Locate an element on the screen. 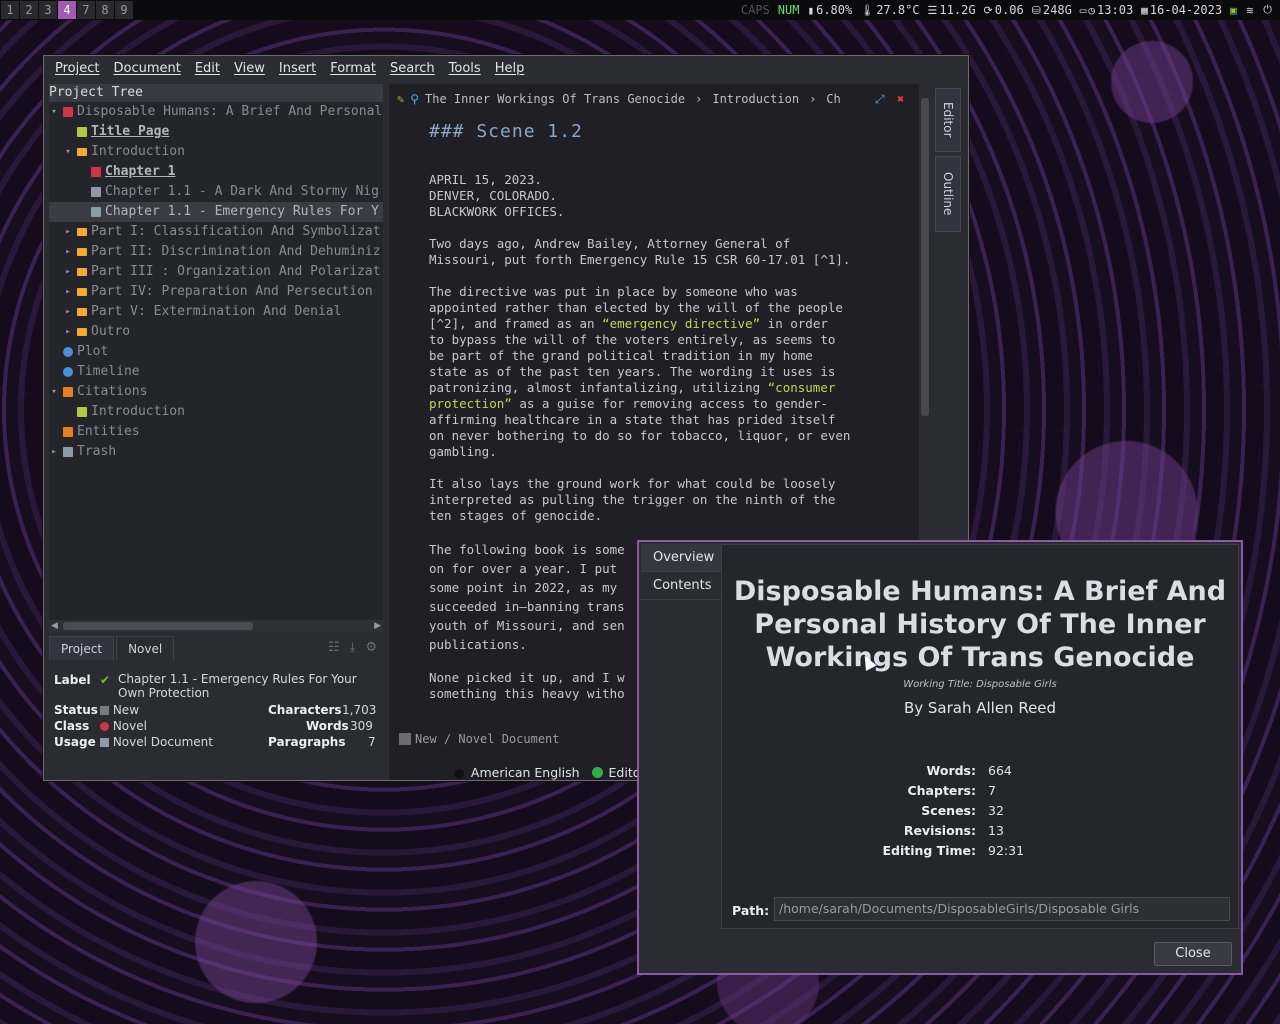 Image resolution: width=1280 pixels, height=1024 pixels. status-value: New is located at coordinates (119, 710).